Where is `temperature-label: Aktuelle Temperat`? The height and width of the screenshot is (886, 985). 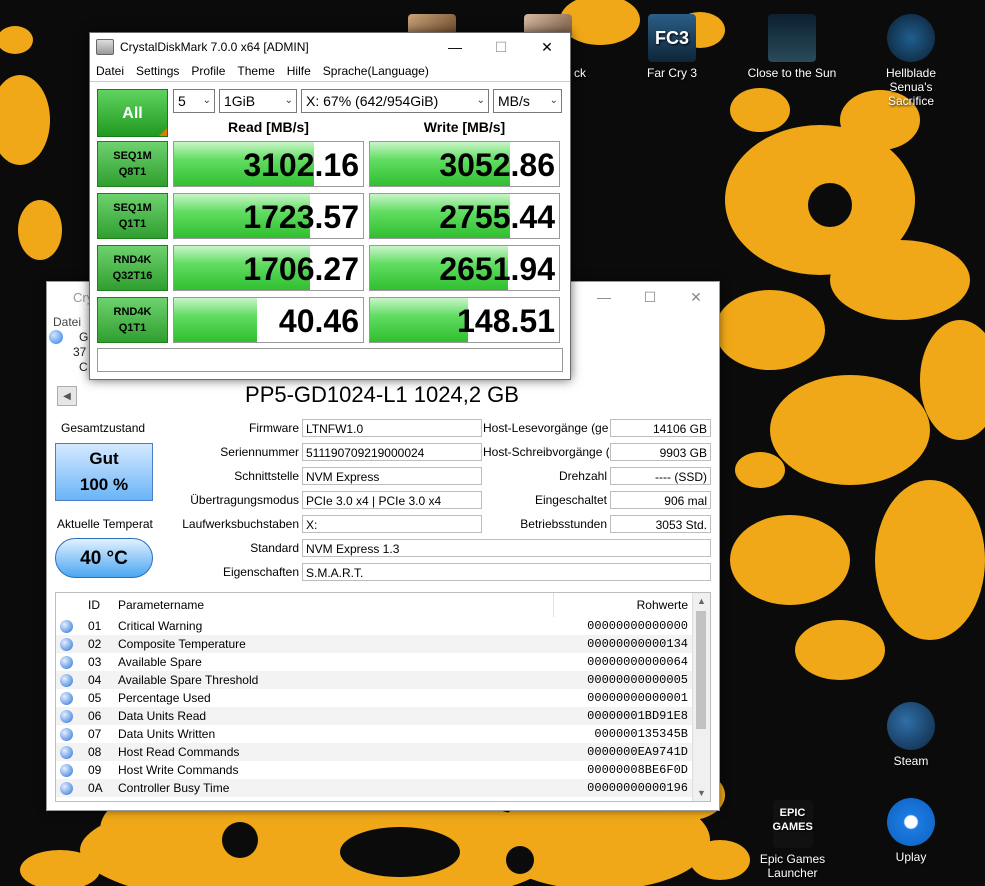 temperature-label: Aktuelle Temperat is located at coordinates (105, 524).